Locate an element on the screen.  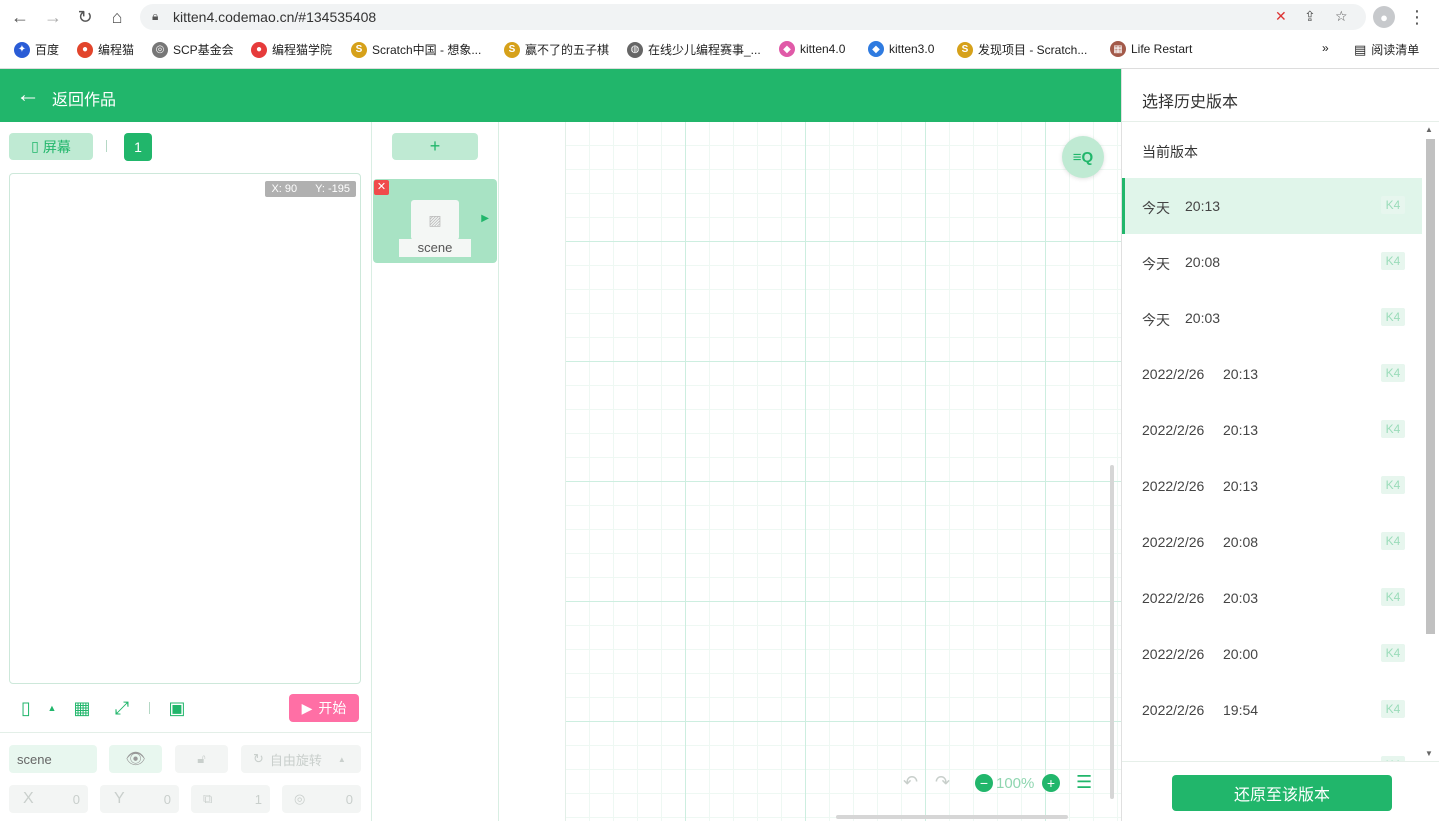
url-text: kitten4.codemao.cn/#134535408 is located at coordinates (274, 17).